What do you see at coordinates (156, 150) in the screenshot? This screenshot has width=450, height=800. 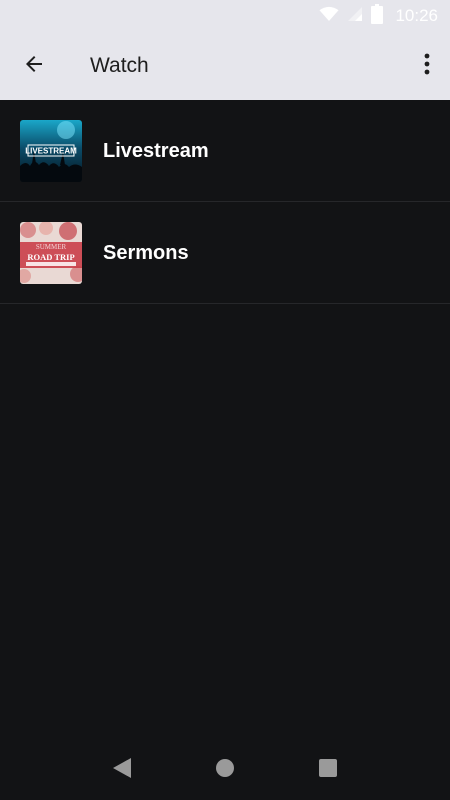 I see `list-item-label: Livestream` at bounding box center [156, 150].